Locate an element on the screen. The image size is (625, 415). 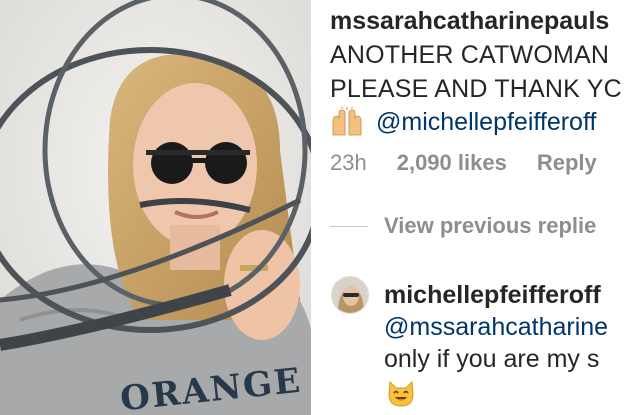
comment-likes: 2,090 likes is located at coordinates (452, 163).